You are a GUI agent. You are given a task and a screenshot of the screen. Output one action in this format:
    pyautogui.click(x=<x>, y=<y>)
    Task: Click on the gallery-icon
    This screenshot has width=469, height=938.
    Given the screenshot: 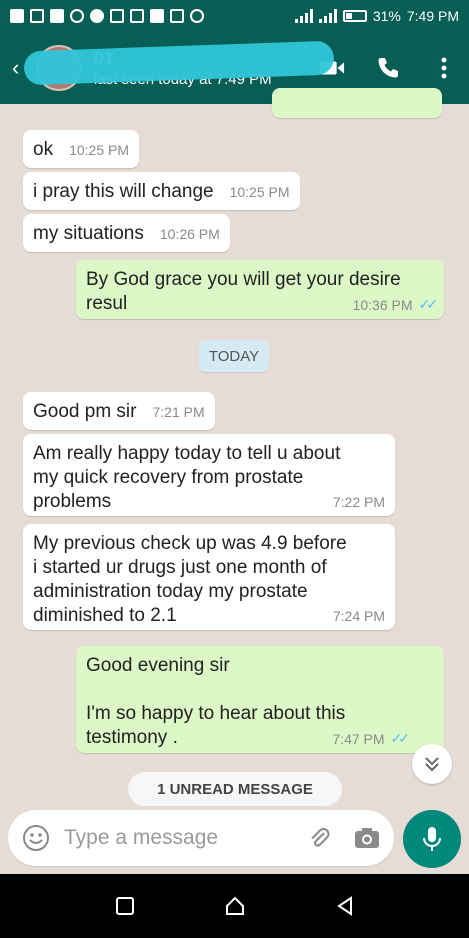 What is the action you would take?
    pyautogui.click(x=137, y=16)
    